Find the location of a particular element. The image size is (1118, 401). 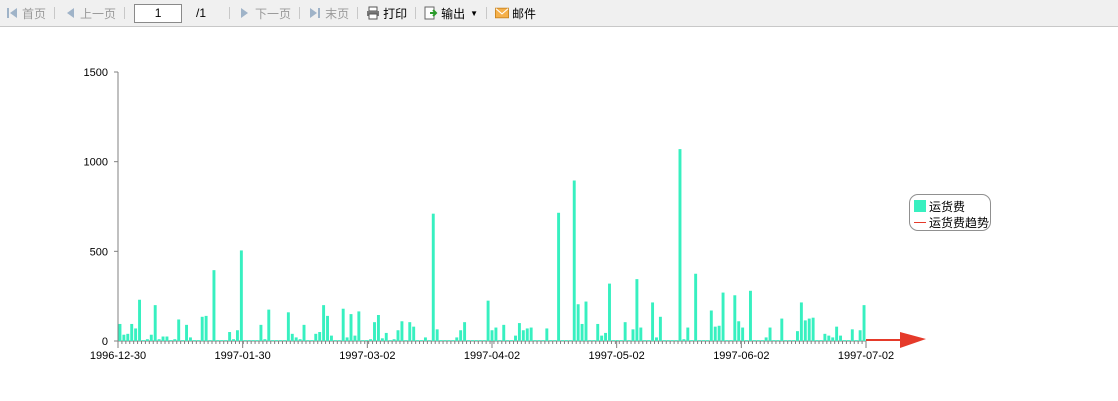

first-page-button: 首页 is located at coordinates (25, 13).